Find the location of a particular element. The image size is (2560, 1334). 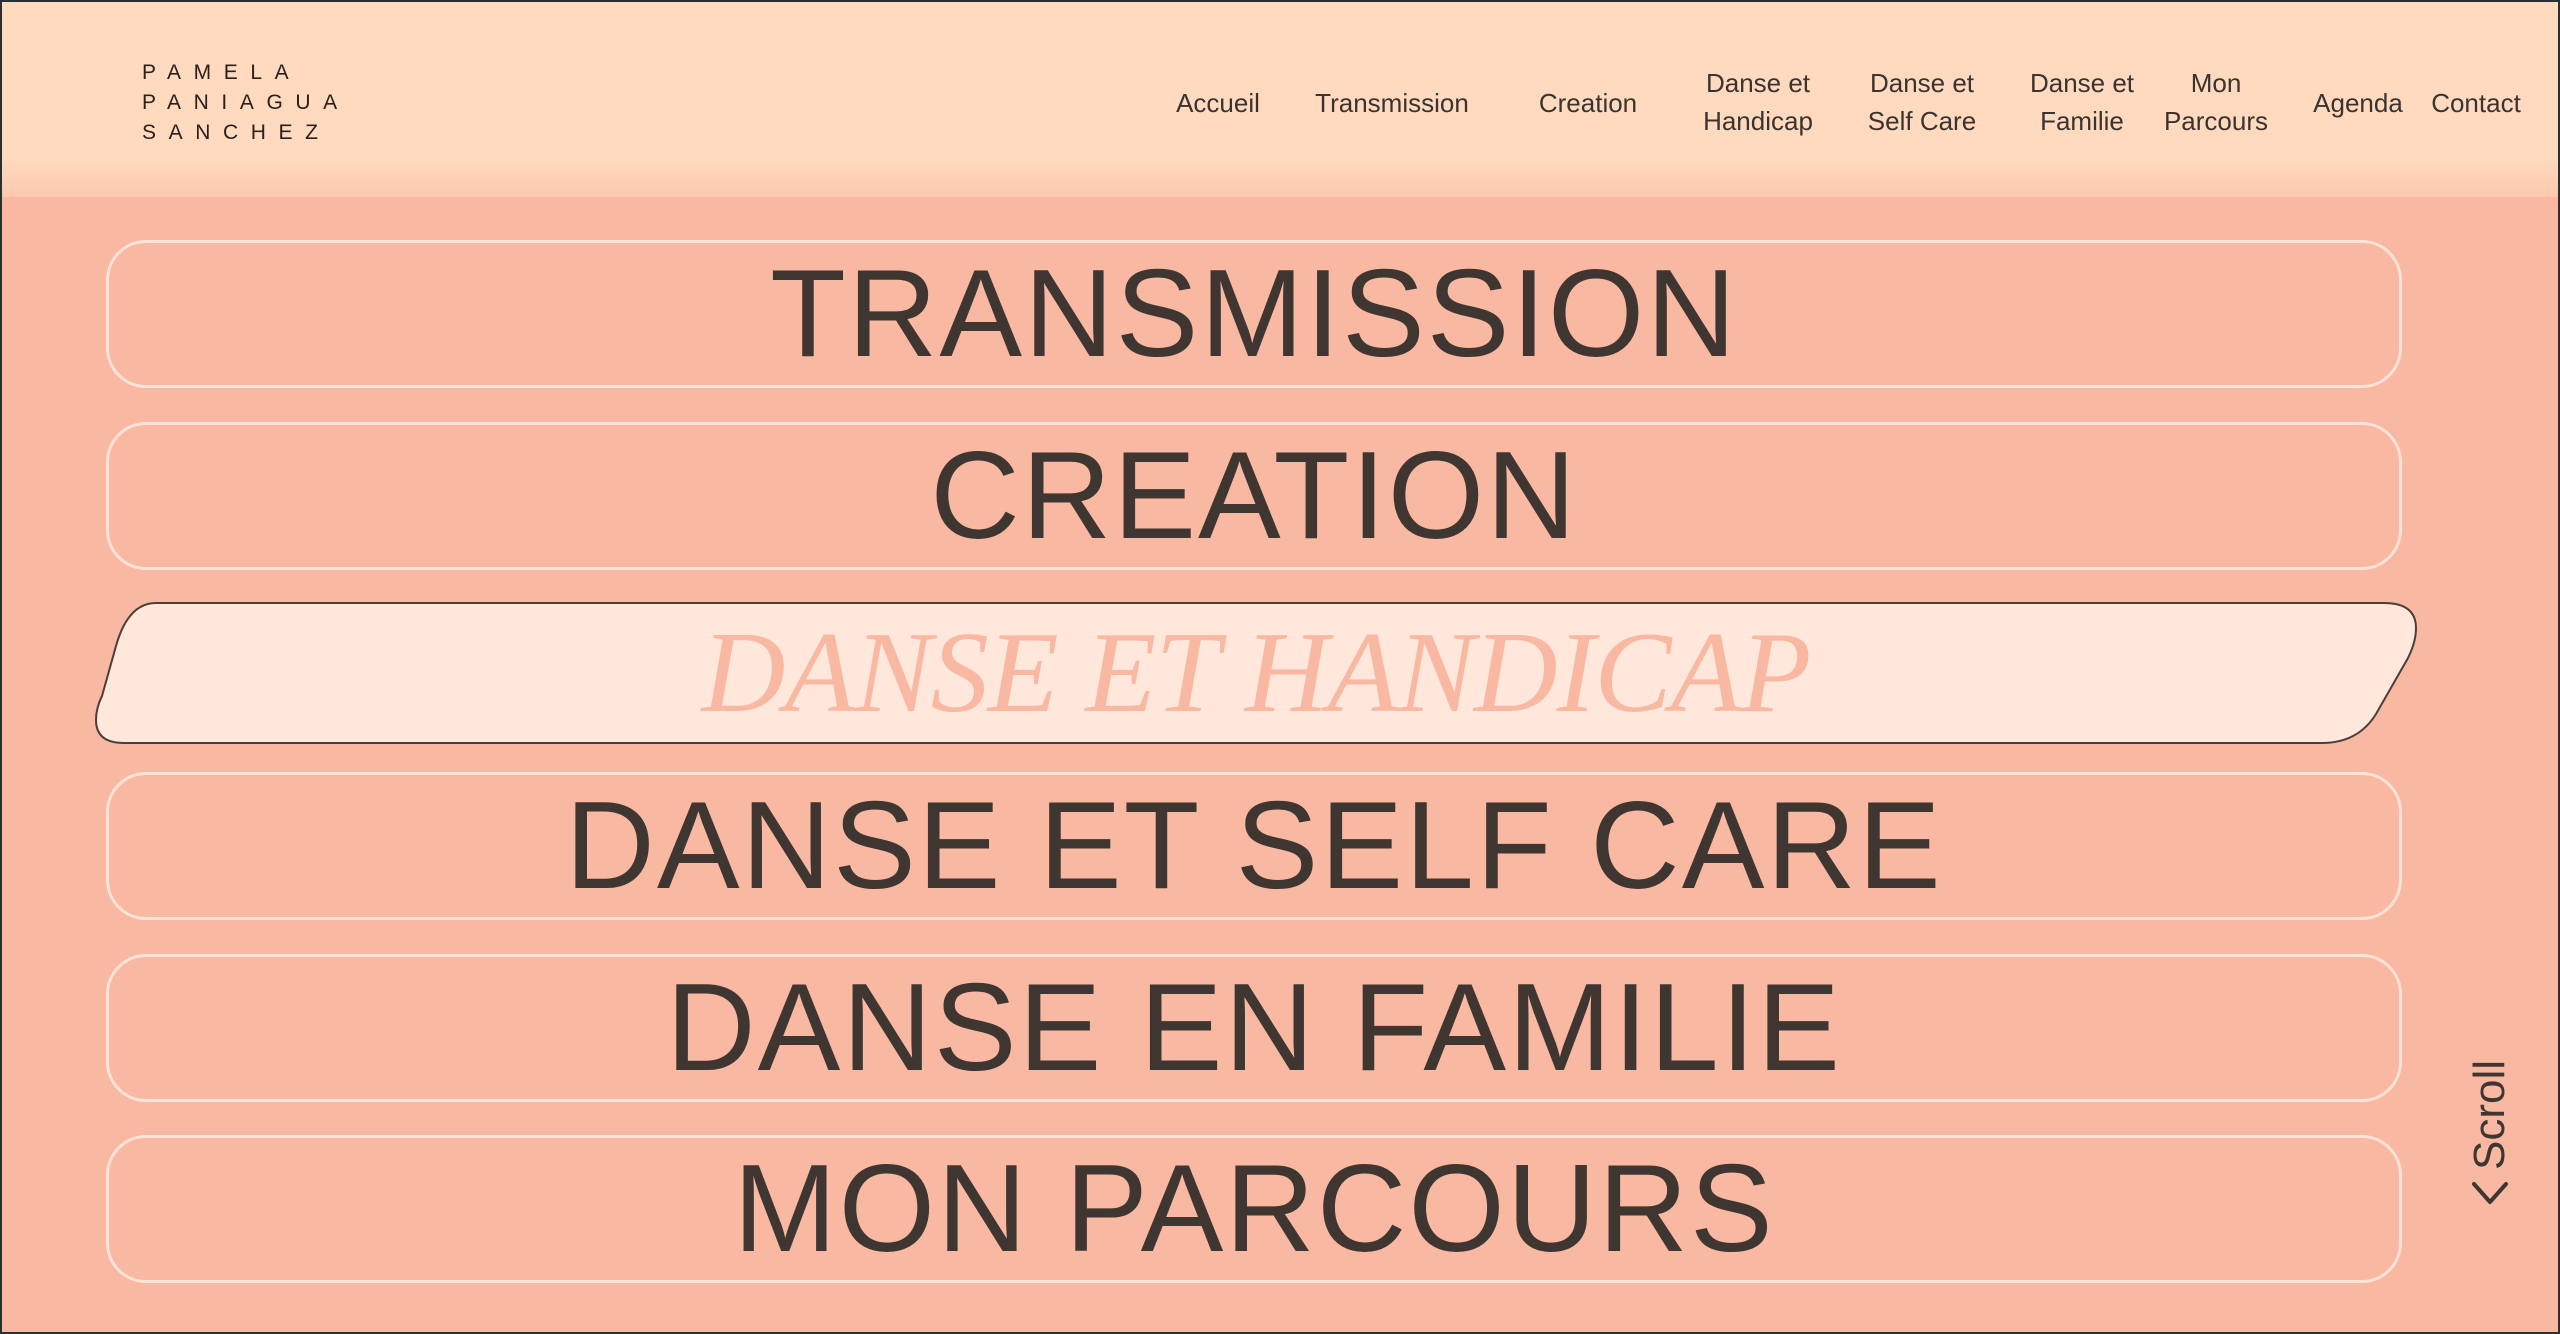

nav-item-label: Agenda is located at coordinates (2358, 103).